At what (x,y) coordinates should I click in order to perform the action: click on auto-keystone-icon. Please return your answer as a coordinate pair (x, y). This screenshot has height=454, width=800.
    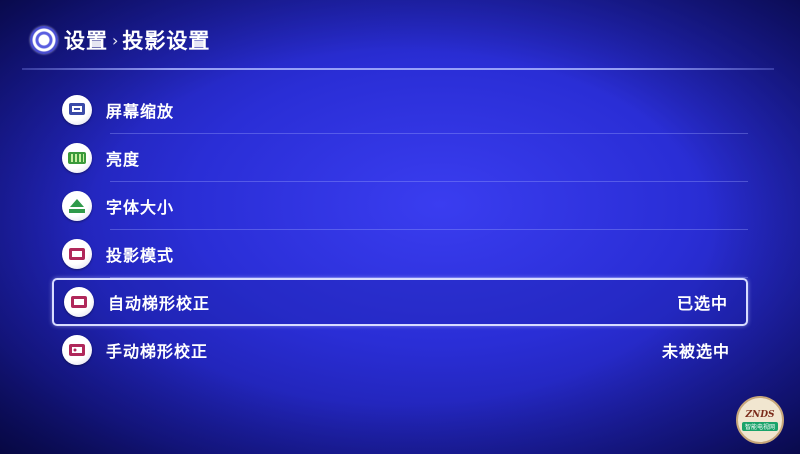
    Looking at the image, I should click on (79, 302).